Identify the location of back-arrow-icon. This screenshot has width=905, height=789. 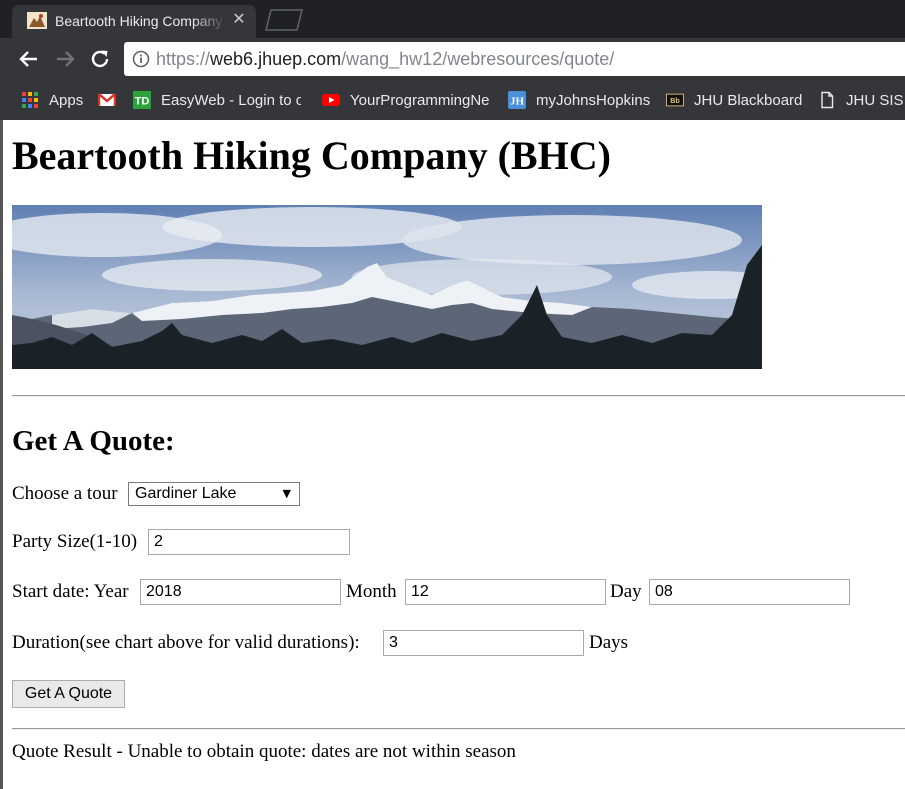
(29, 59).